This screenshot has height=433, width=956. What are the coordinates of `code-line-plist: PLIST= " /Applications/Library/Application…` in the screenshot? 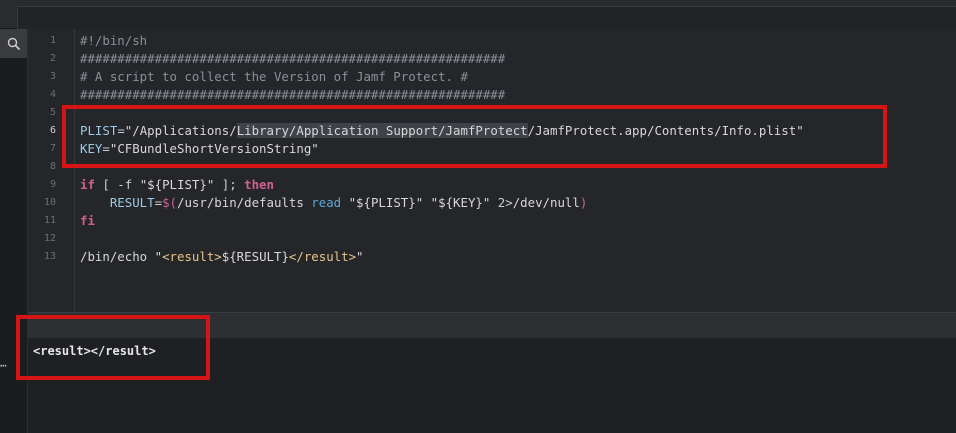 It's located at (442, 131).